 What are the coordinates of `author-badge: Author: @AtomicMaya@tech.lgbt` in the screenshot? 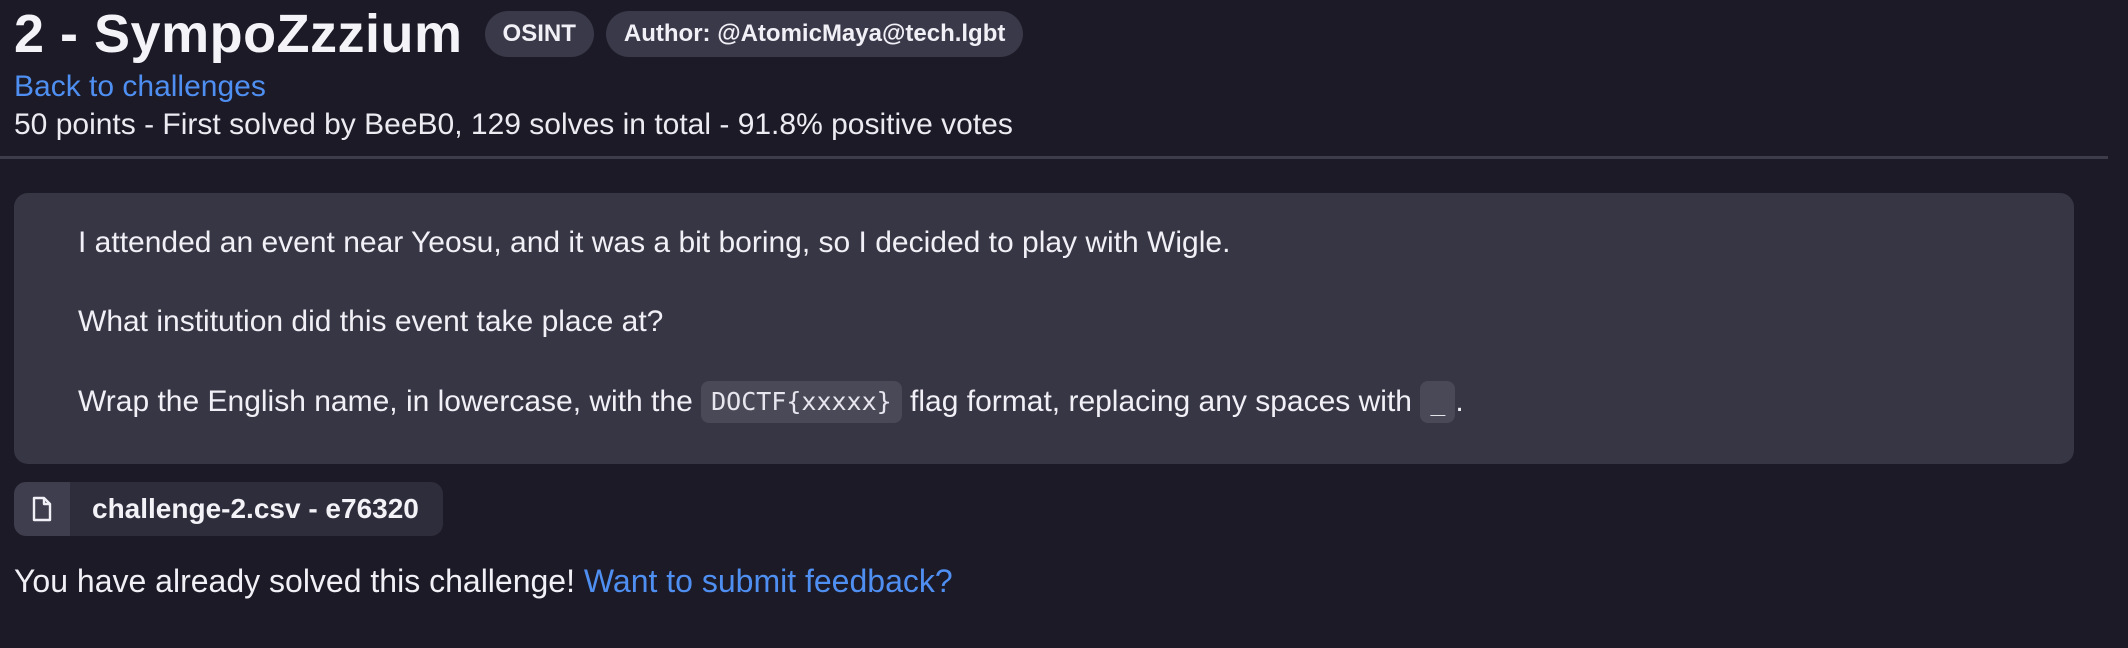 It's located at (814, 34).